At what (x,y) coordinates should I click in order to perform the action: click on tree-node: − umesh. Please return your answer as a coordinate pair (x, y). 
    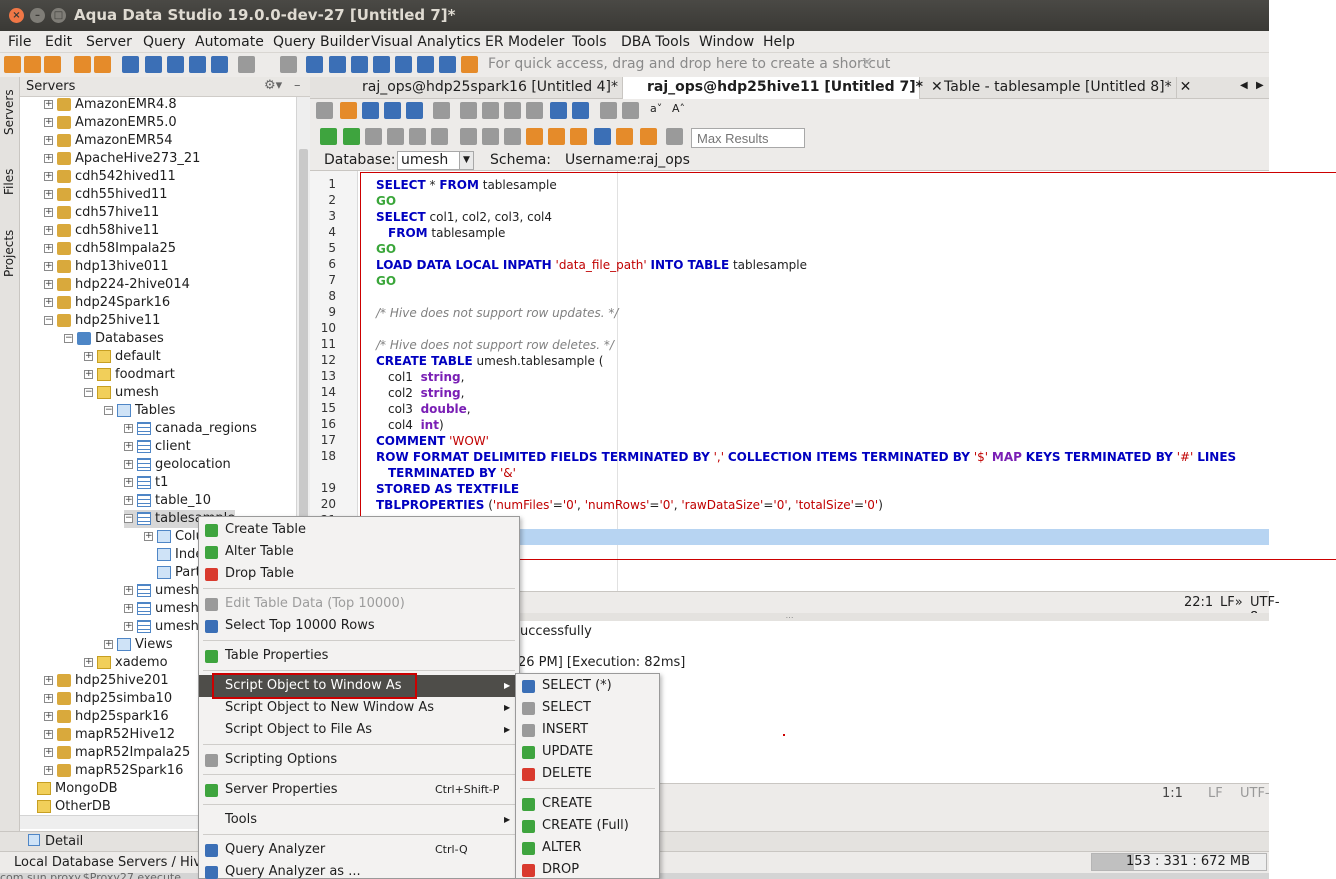
    Looking at the image, I should click on (121, 393).